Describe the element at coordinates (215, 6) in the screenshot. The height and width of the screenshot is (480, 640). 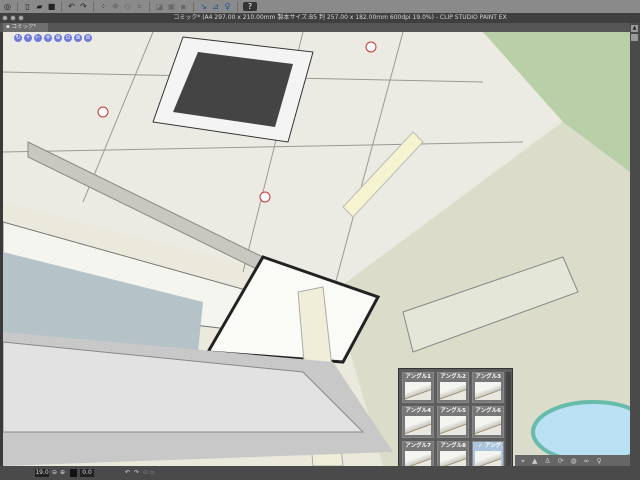
I see `special-ruler-snap-icon: ⊿` at that location.